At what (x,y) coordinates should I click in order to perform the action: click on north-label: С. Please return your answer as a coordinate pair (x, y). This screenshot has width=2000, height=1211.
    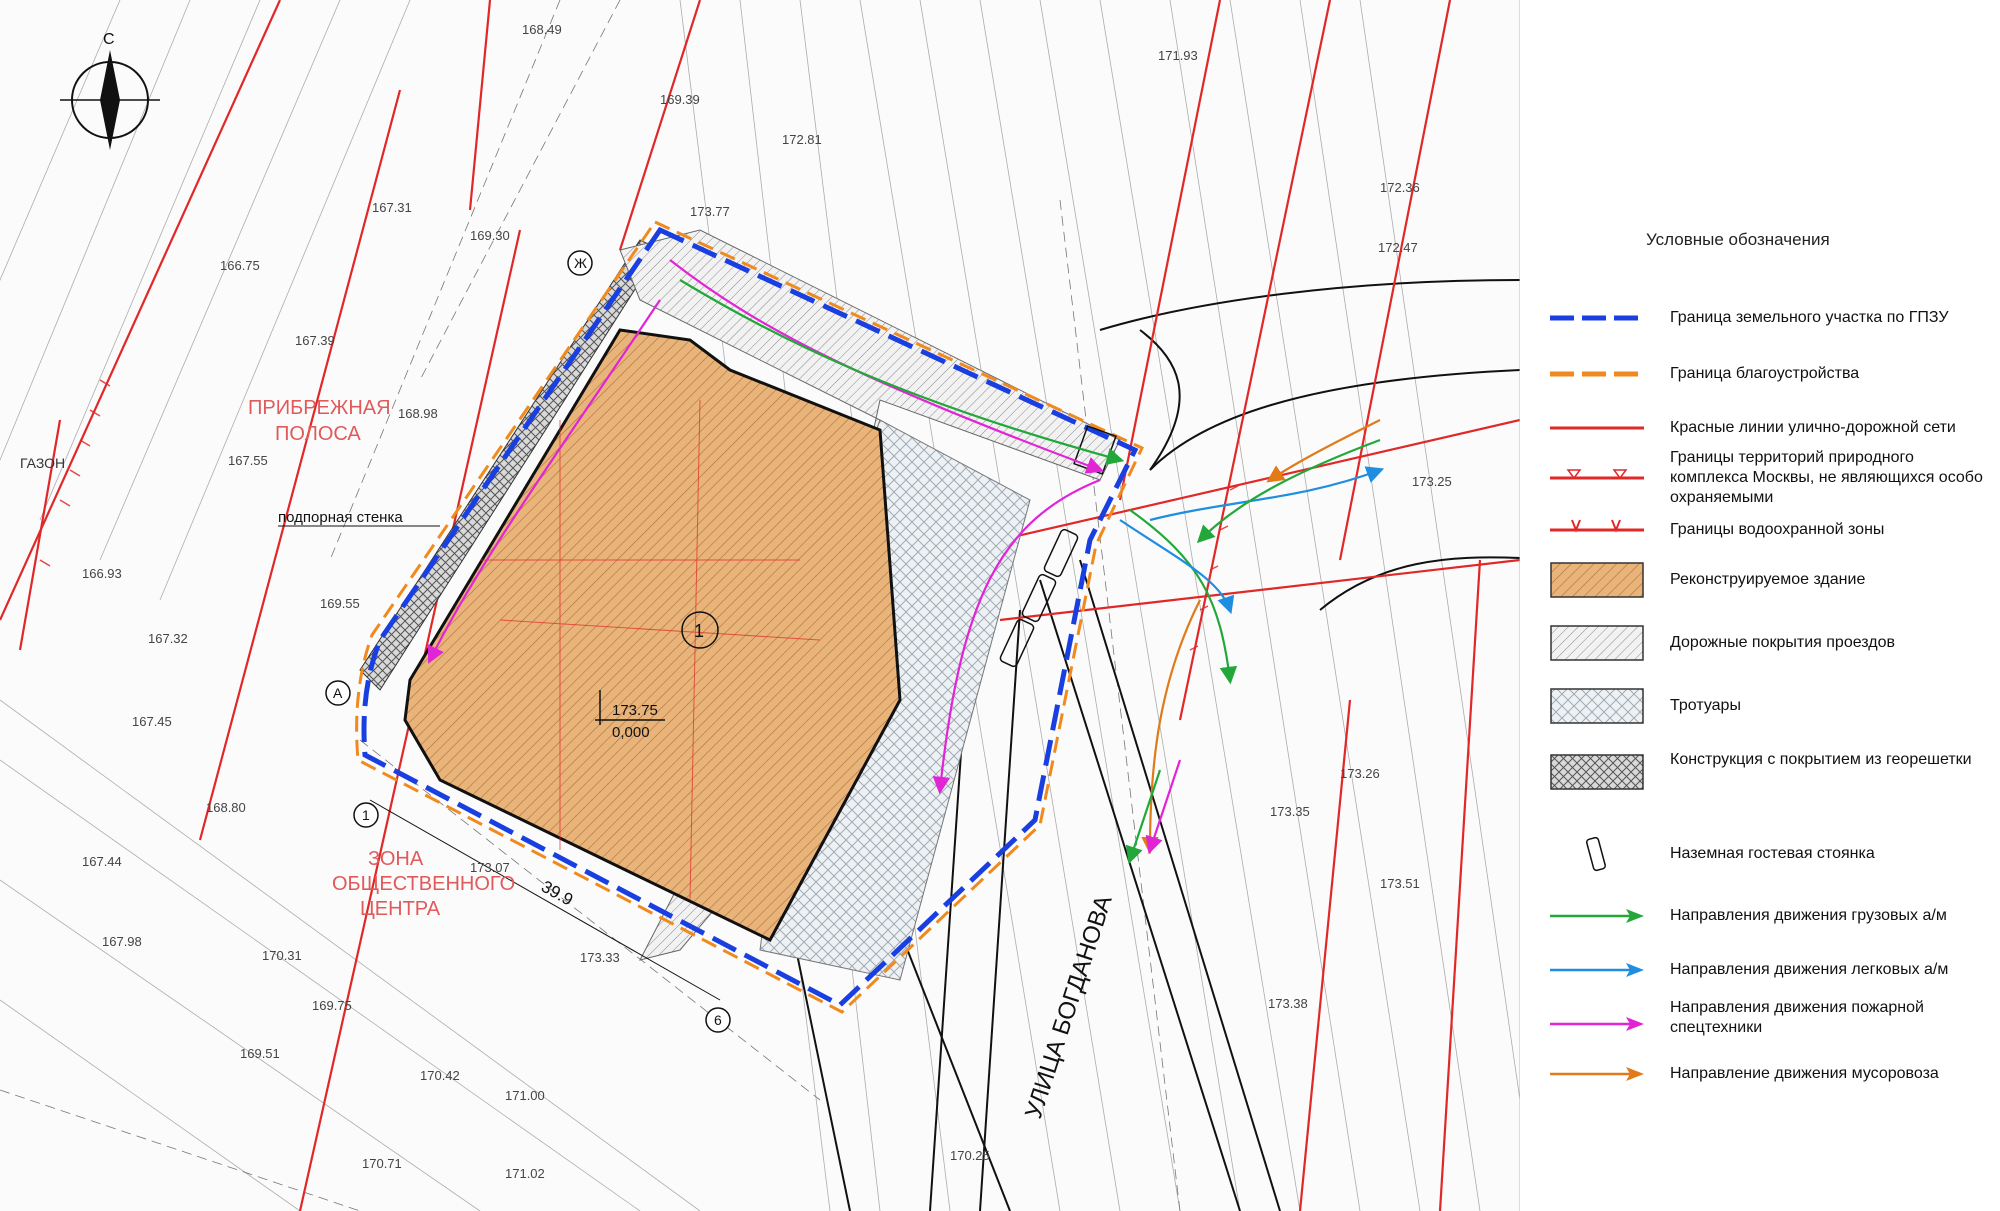
    Looking at the image, I should click on (109, 39).